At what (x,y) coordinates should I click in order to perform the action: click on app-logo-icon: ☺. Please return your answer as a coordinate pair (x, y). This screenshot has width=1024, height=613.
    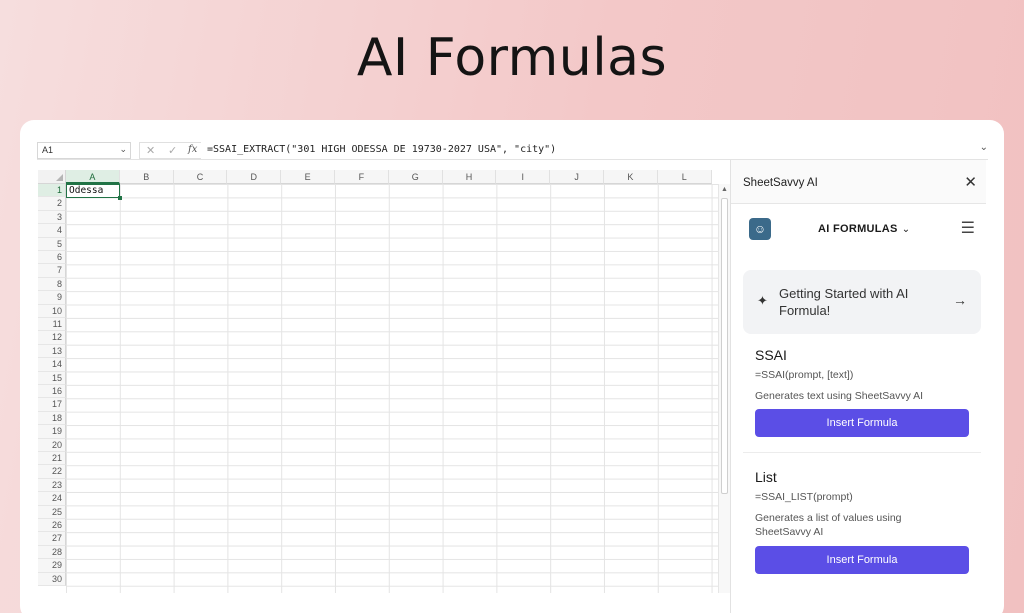
    Looking at the image, I should click on (760, 229).